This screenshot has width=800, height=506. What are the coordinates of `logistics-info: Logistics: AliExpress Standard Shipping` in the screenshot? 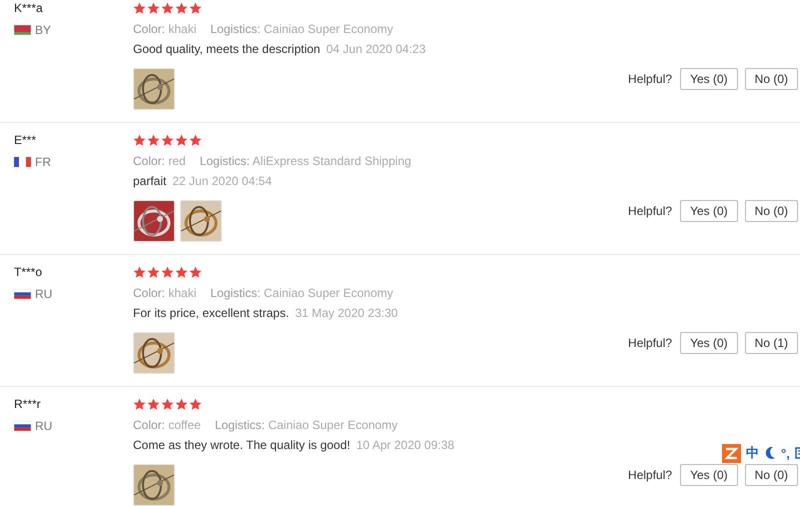 It's located at (306, 161).